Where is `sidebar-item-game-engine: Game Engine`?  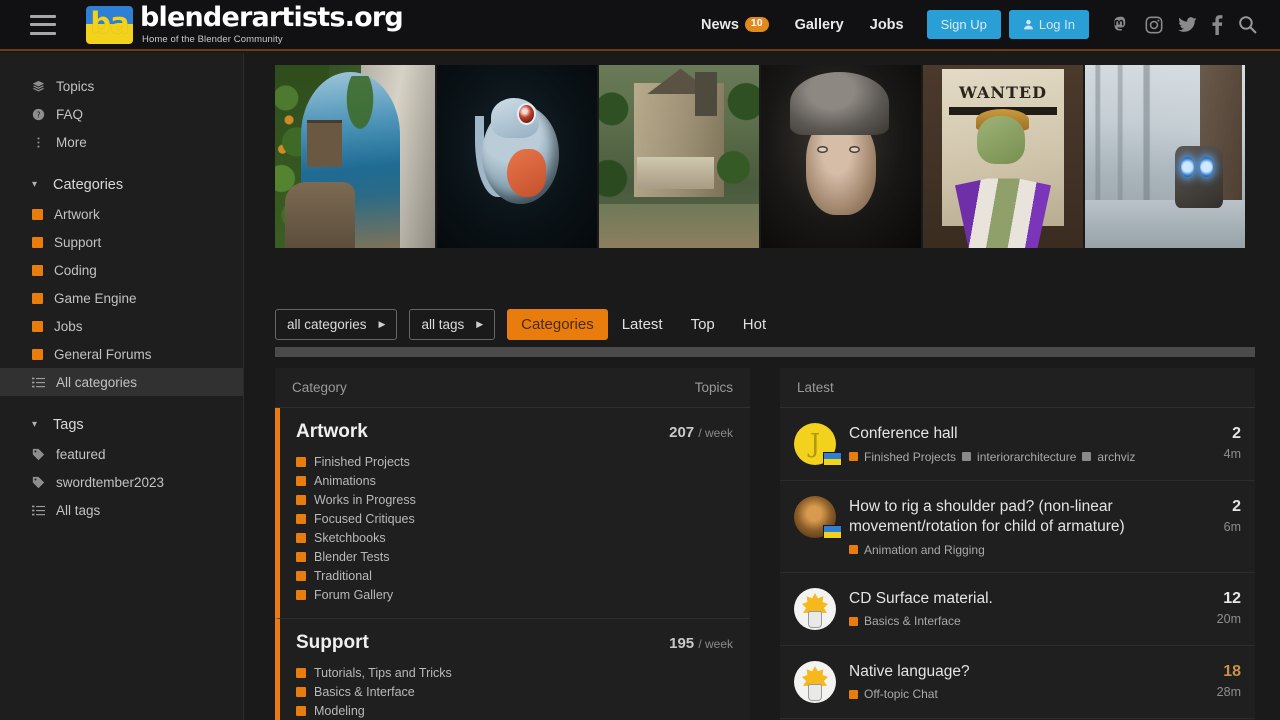 sidebar-item-game-engine: Game Engine is located at coordinates (121, 298).